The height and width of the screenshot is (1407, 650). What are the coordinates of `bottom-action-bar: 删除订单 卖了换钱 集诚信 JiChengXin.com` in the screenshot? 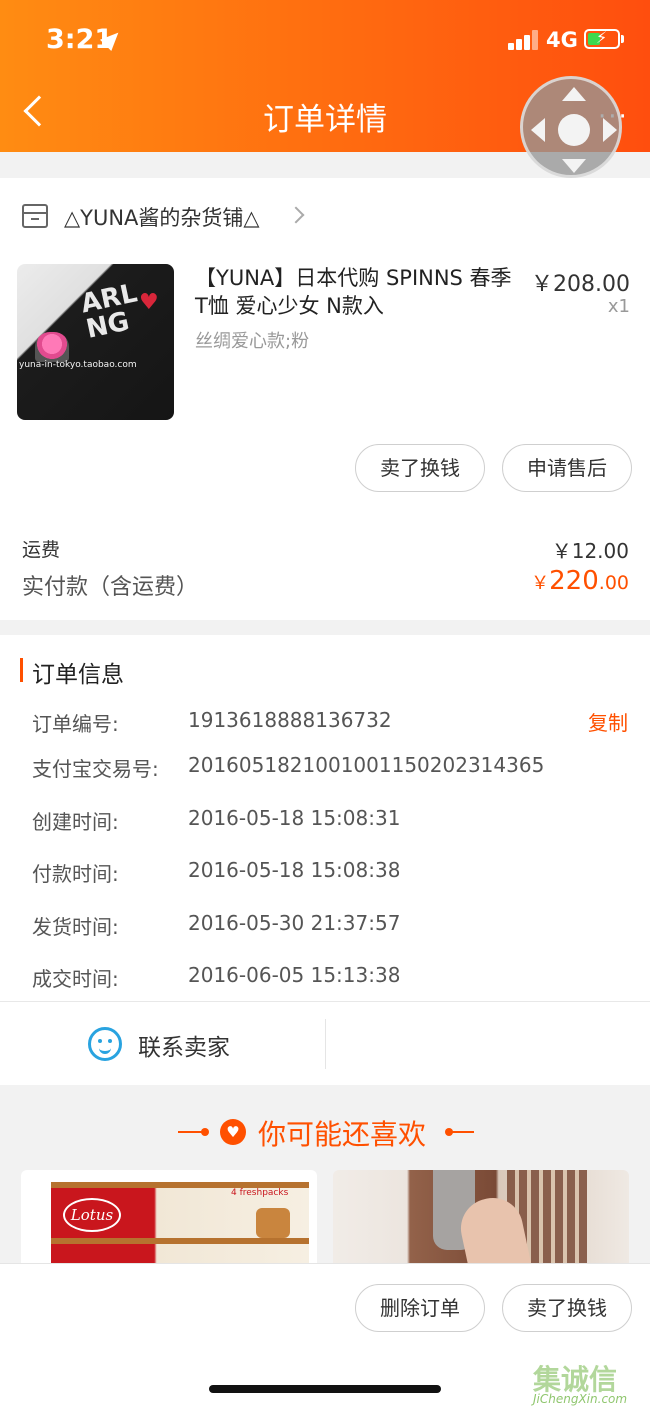 It's located at (325, 1335).